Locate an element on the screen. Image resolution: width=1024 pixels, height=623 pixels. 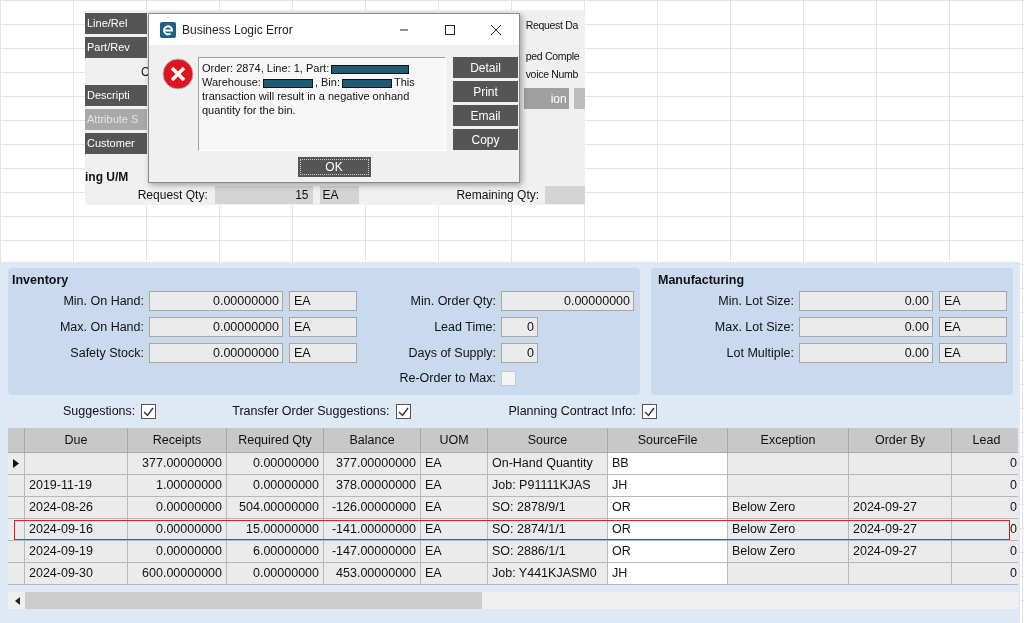
table-cell: 2019-11-19 is located at coordinates (76, 486).